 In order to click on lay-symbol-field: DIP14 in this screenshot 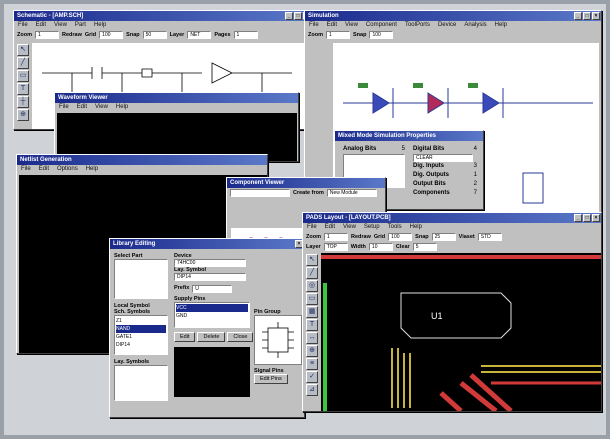, I will do `click(210, 277)`.